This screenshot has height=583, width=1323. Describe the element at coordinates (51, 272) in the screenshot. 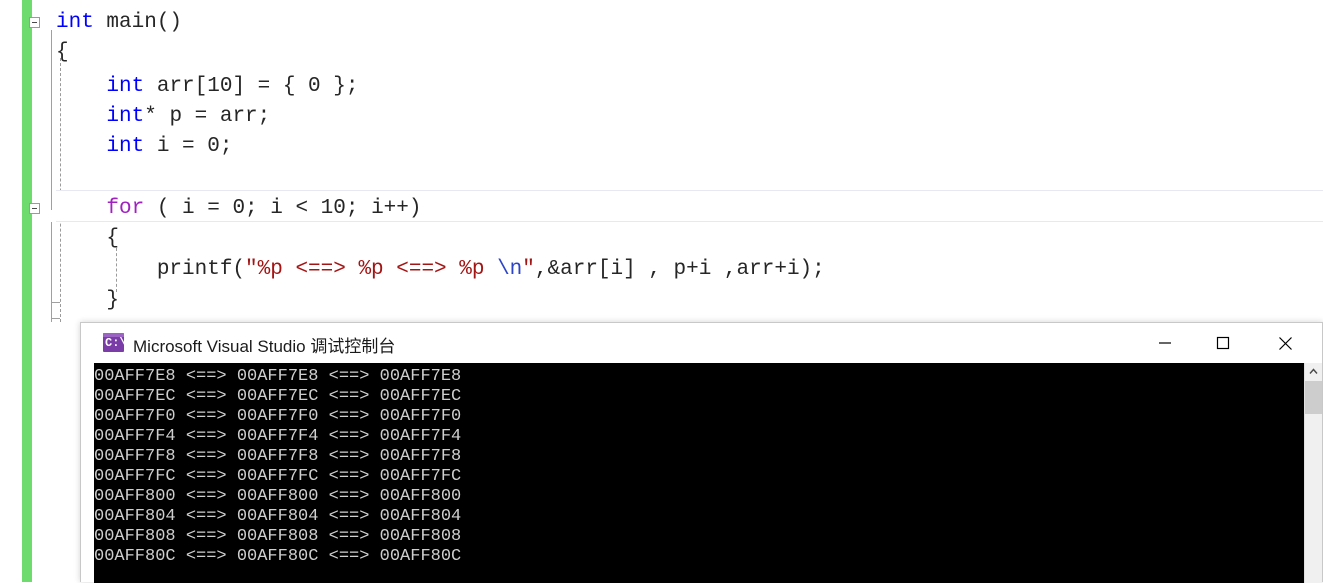

I see `fold-rail-for` at that location.